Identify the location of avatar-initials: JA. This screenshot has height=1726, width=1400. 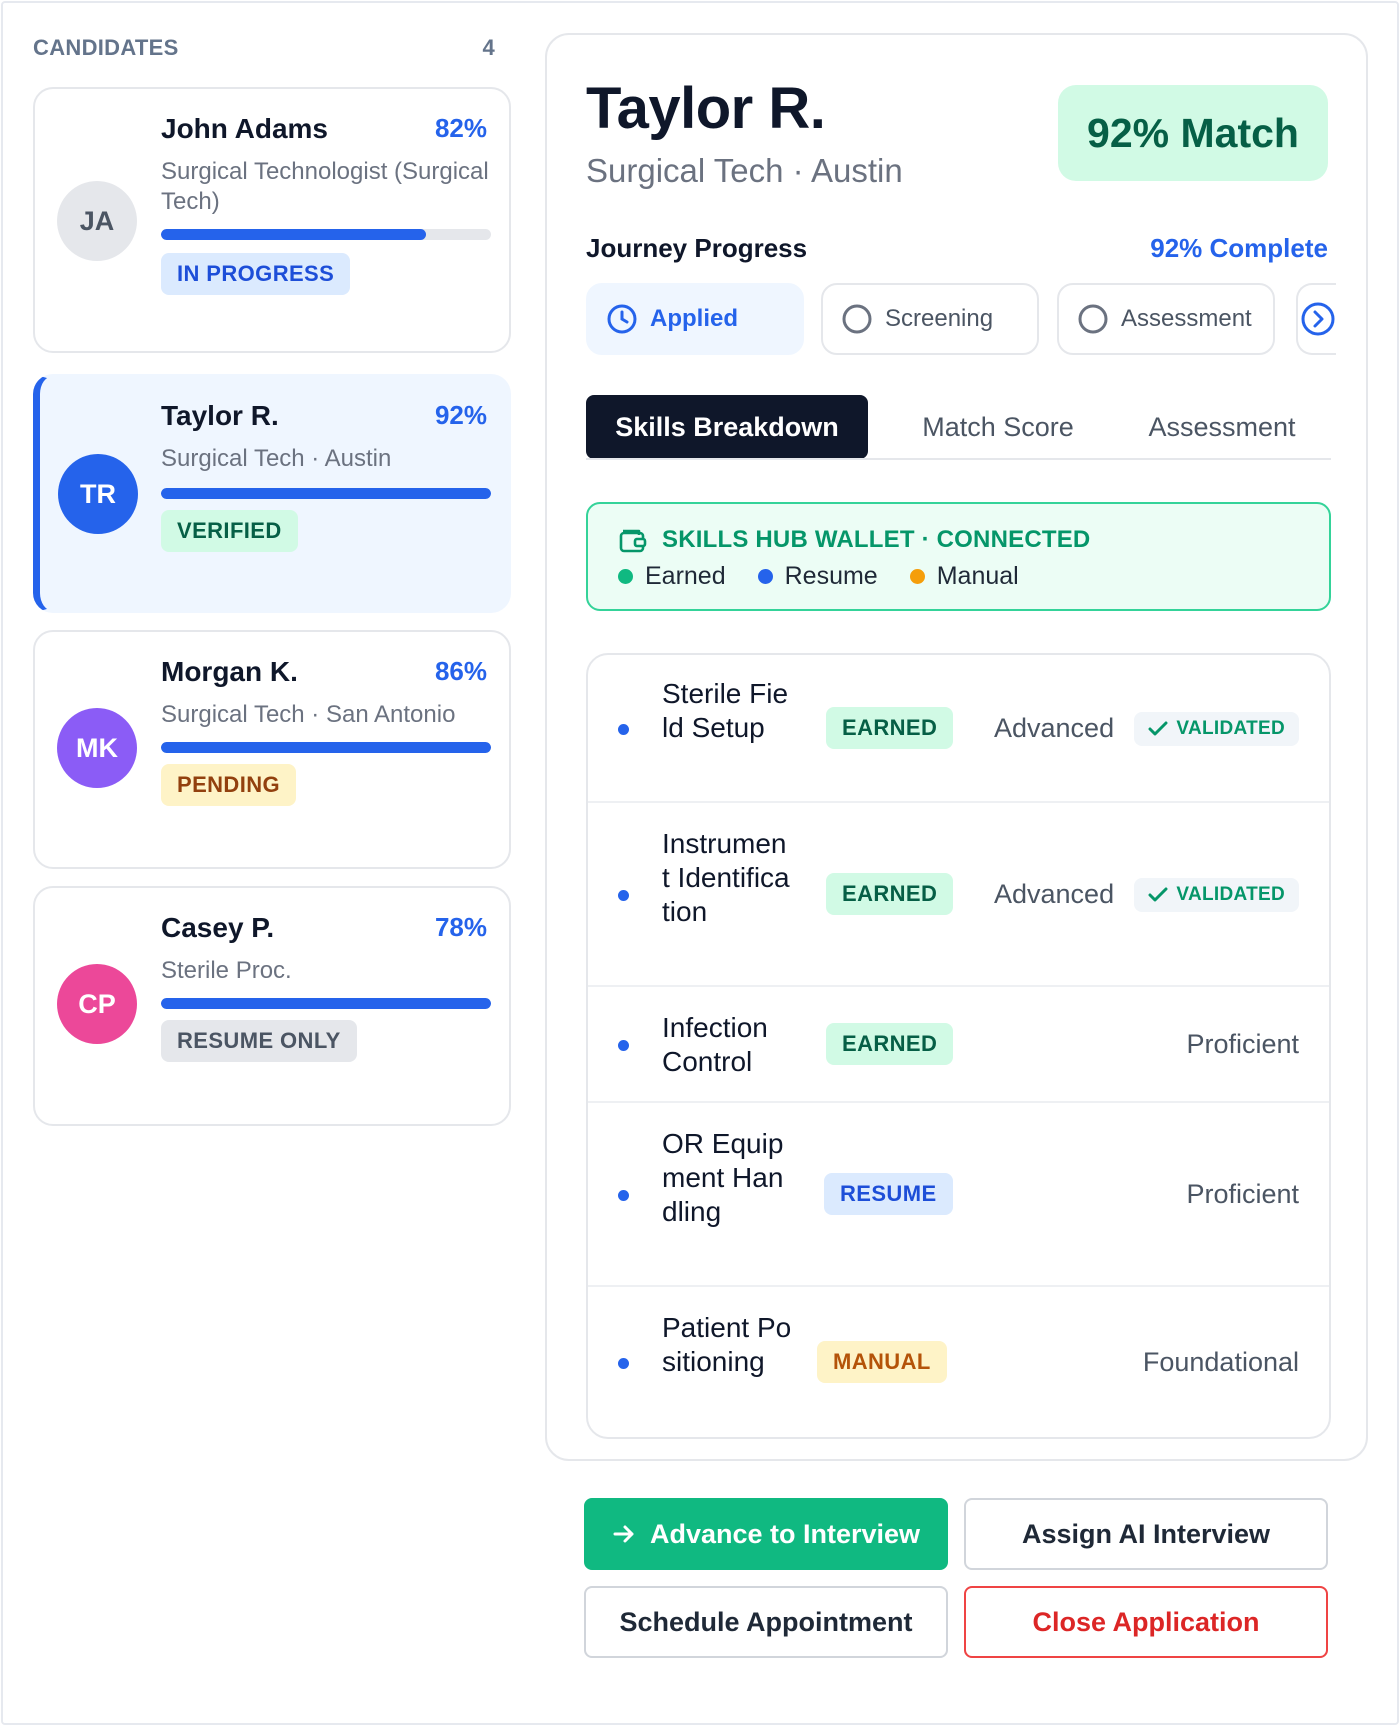
(97, 220).